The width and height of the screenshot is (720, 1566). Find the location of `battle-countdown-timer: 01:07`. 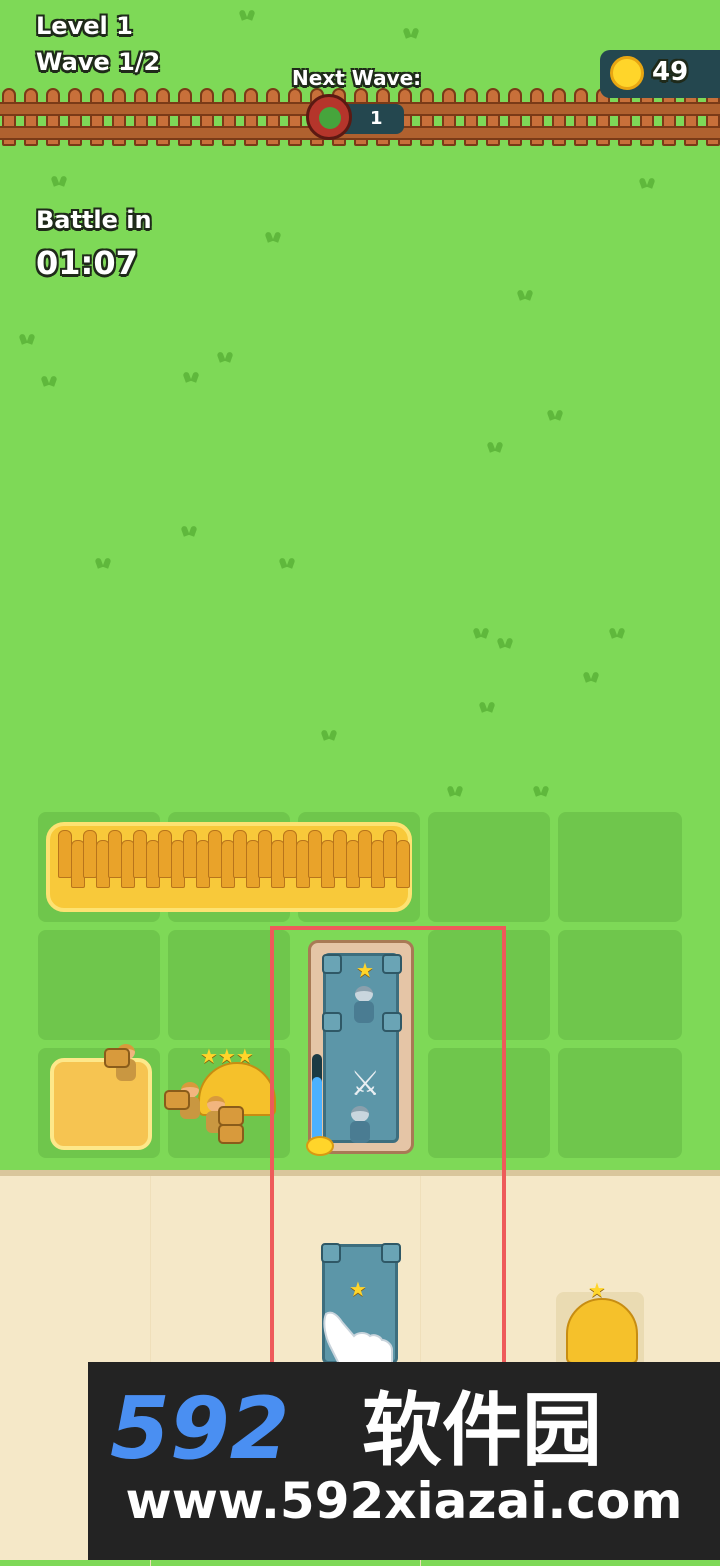

battle-countdown-timer: 01:07 is located at coordinates (87, 263).